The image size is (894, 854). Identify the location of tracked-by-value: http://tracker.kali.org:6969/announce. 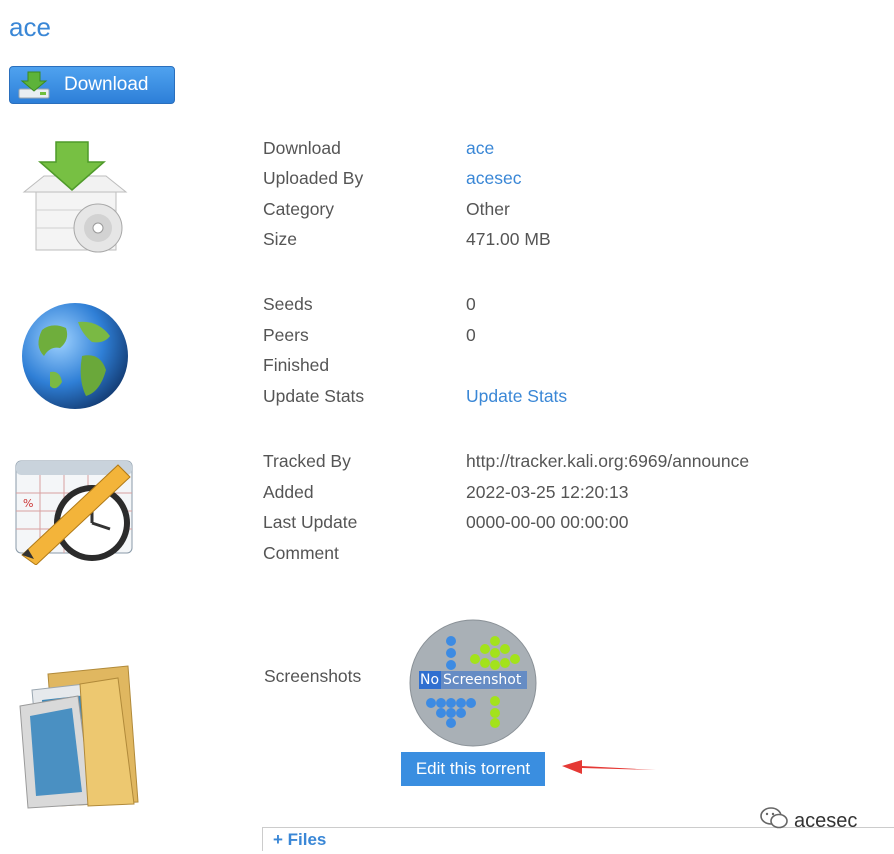
(608, 461).